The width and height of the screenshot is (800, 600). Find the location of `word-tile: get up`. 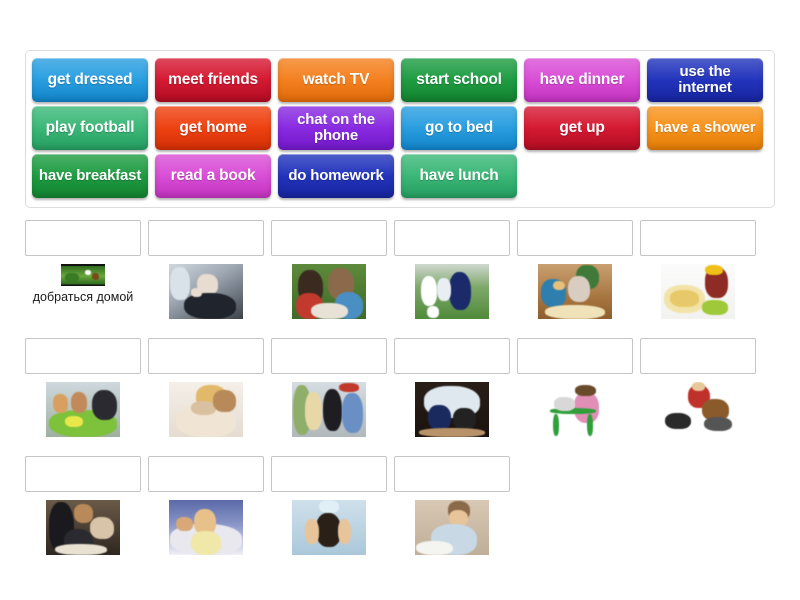

word-tile: get up is located at coordinates (582, 128).